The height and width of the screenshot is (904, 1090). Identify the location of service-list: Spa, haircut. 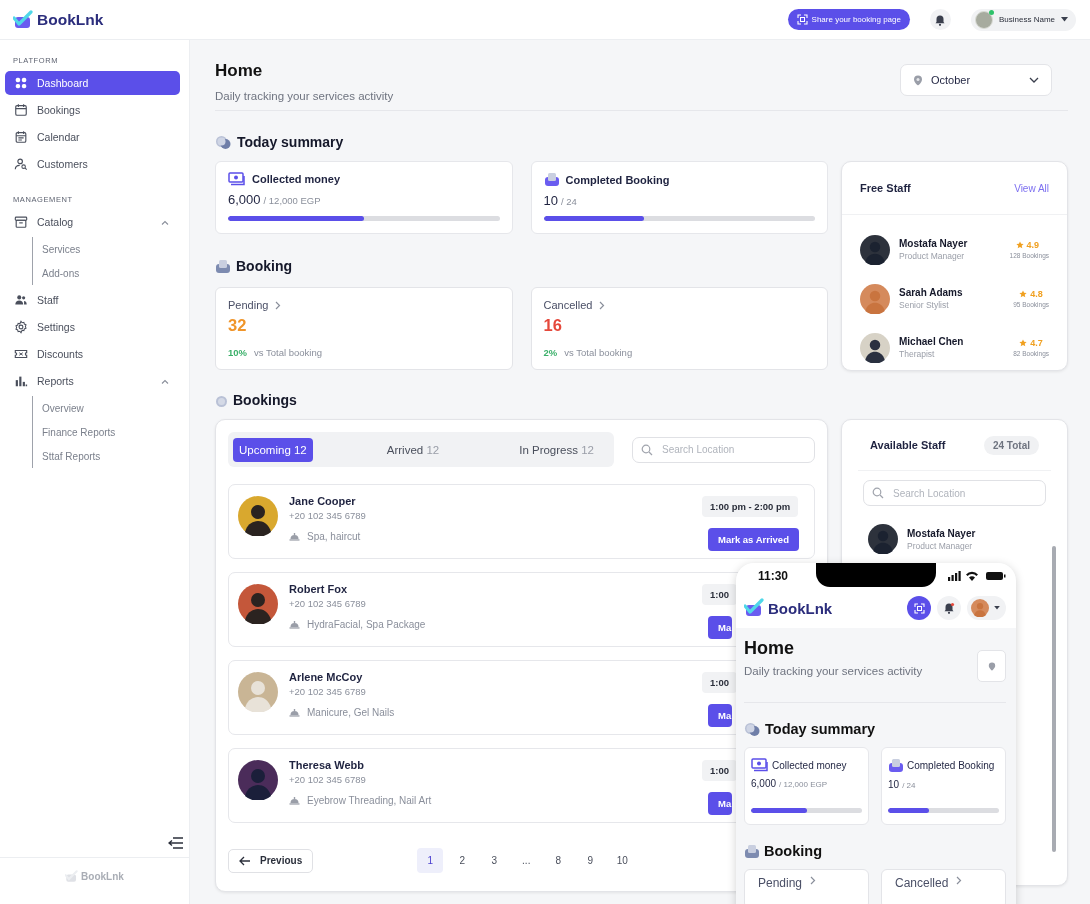
(334, 536).